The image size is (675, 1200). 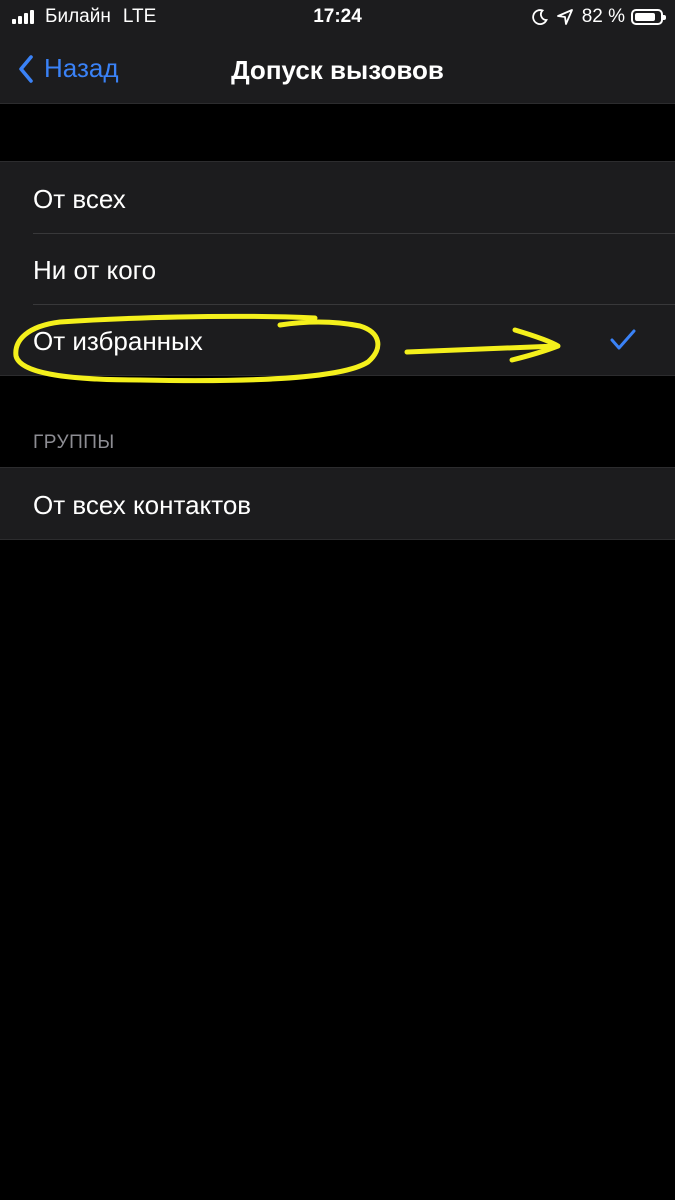 I want to click on navigation-bar: Назад Допуск вызовов, so click(x=337, y=70).